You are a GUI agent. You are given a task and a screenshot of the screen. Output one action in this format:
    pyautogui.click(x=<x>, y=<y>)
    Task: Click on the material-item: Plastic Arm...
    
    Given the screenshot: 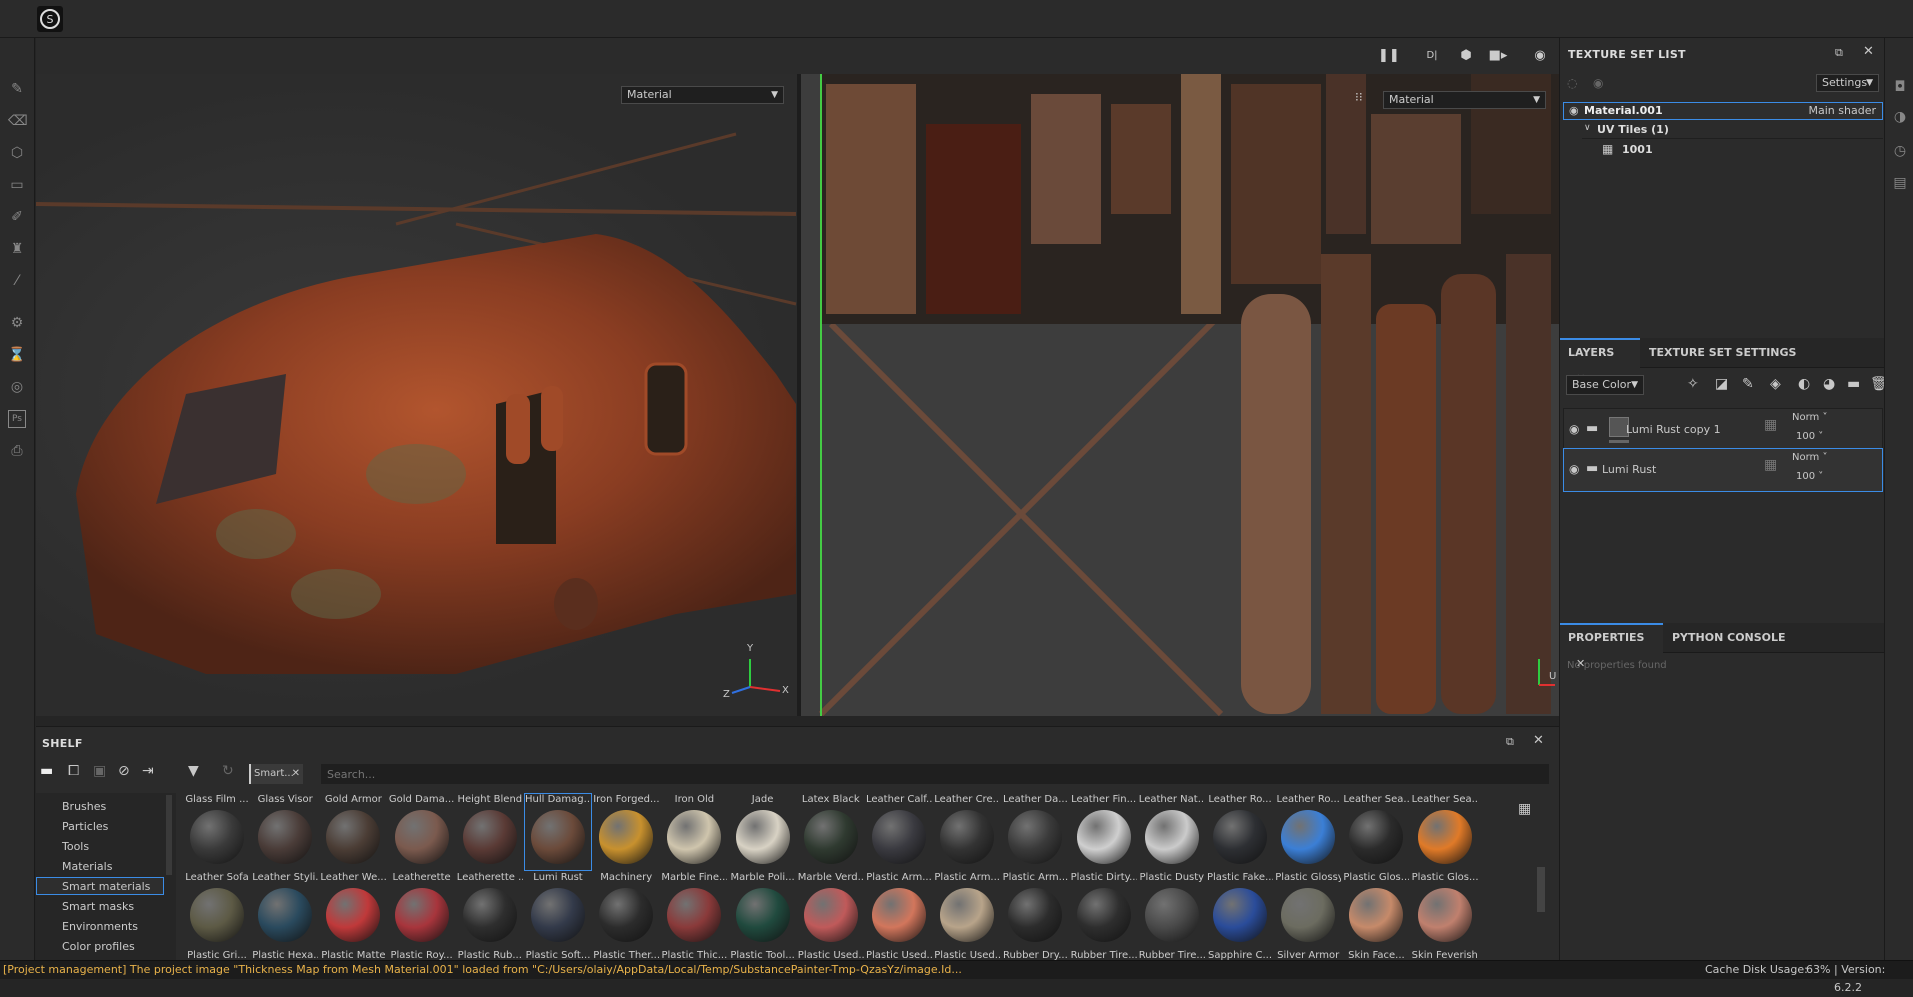 What is the action you would take?
    pyautogui.click(x=1035, y=906)
    